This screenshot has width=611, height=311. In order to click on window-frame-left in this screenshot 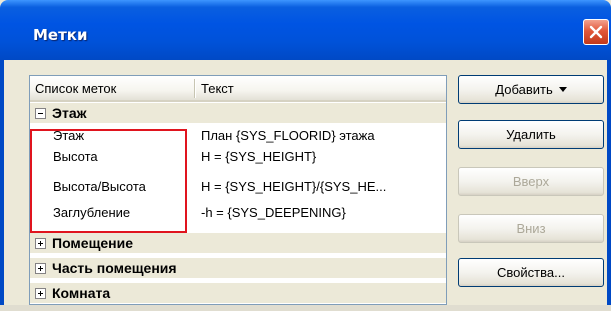, I will do `click(2, 185)`.